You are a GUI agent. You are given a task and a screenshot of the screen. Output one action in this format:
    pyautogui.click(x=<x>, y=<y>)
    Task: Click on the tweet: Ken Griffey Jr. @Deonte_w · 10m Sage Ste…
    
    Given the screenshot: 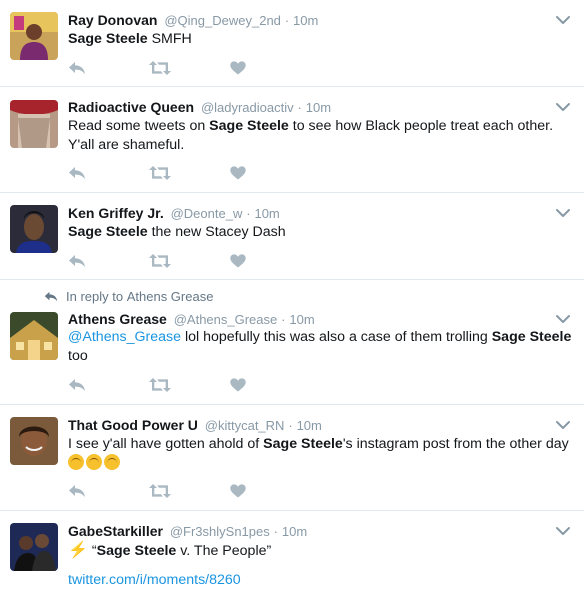 What is the action you would take?
    pyautogui.click(x=292, y=236)
    